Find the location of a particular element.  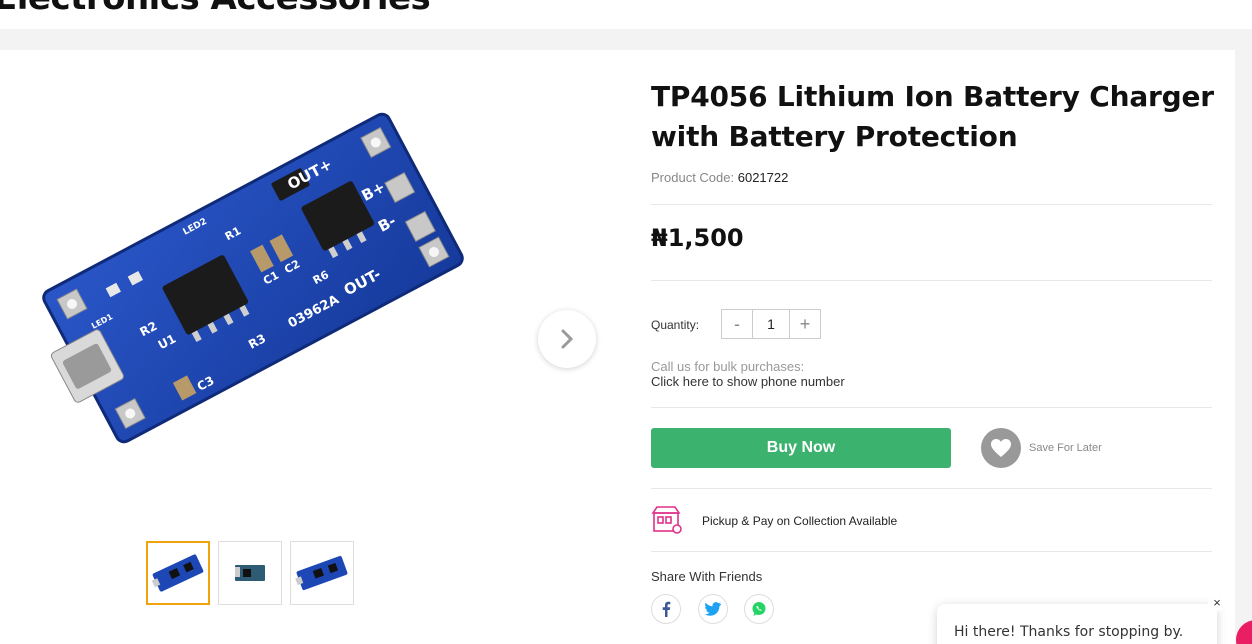

save-for-later-button is located at coordinates (1001, 448).